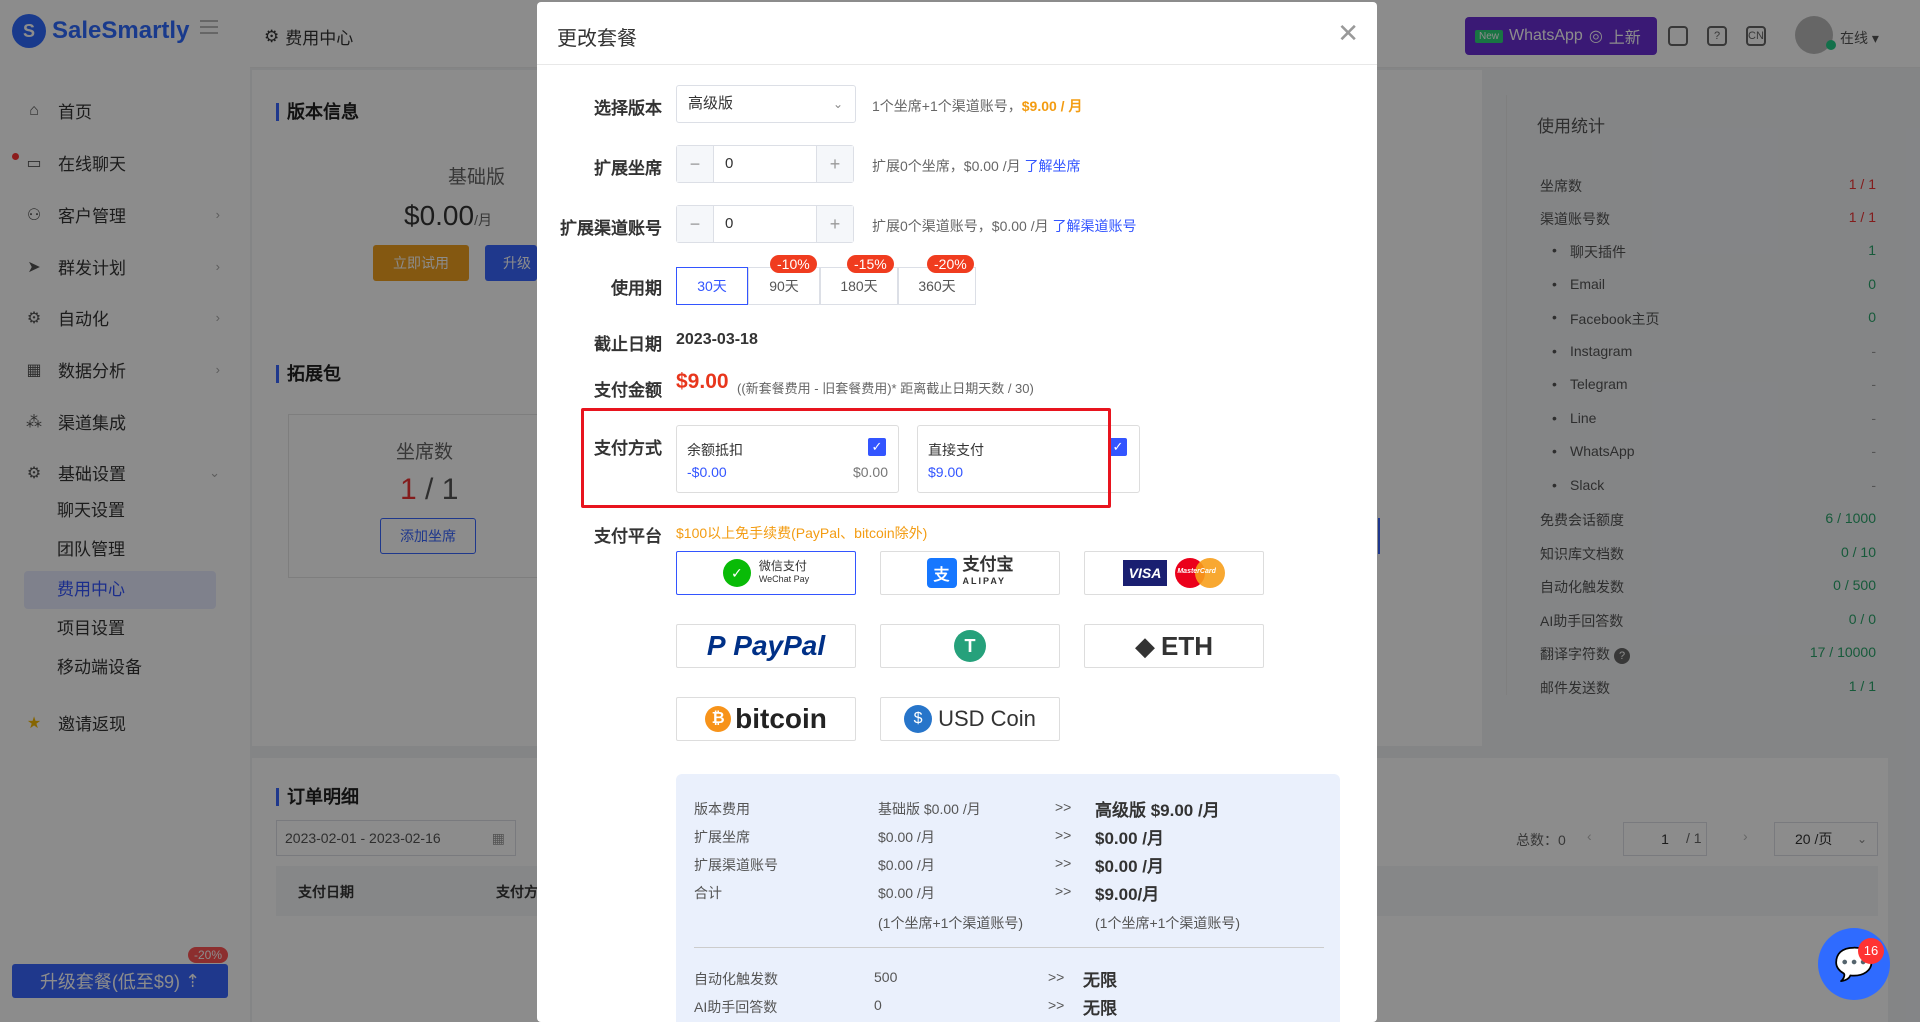  I want to click on amount-label: 支付金额, so click(628, 390).